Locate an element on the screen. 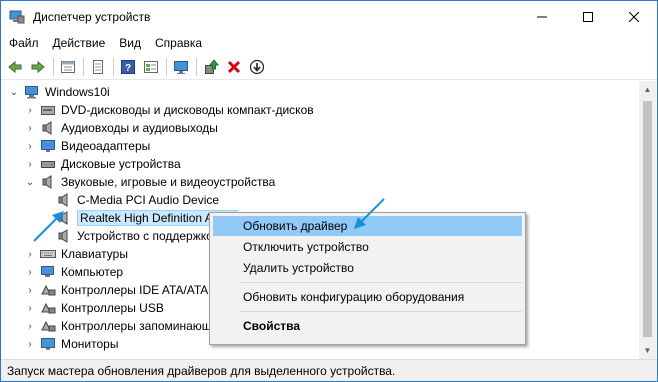 This screenshot has height=382, width=658. tree-item-audio-io: › Аудиовходы и аудиовыходы is located at coordinates (121, 128).